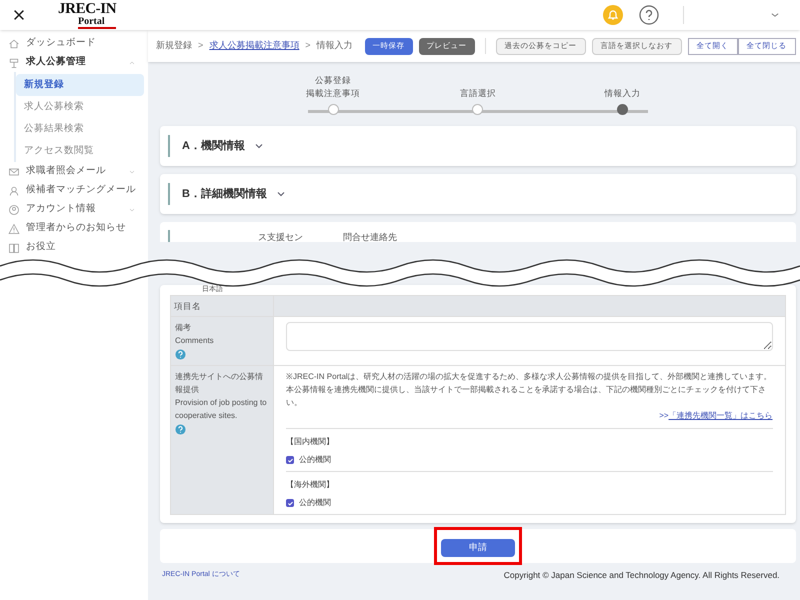 This screenshot has width=800, height=600. Describe the element at coordinates (80, 85) in the screenshot. I see `sidebar-subitem: 新規登録` at that location.